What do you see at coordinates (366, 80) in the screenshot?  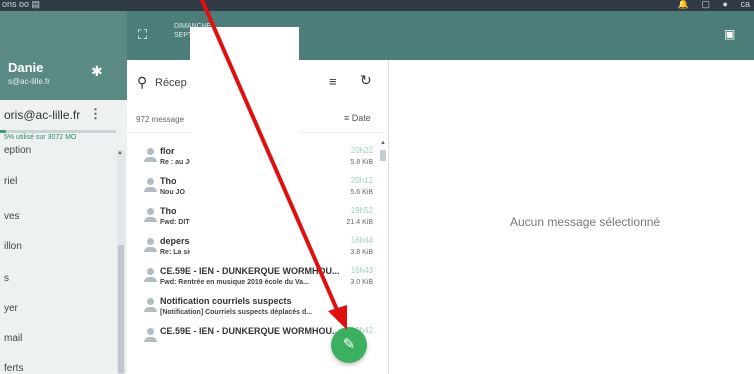 I see `refresh-icon: ↻` at bounding box center [366, 80].